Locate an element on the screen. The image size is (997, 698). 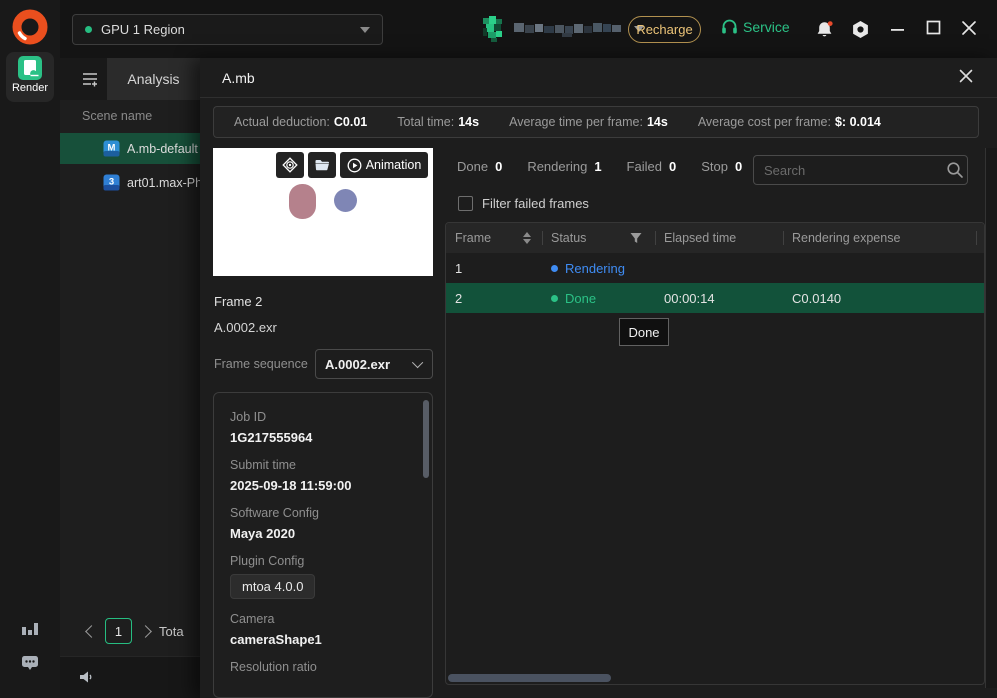
detail-resolution: Resolution ratio is located at coordinates (273, 667).